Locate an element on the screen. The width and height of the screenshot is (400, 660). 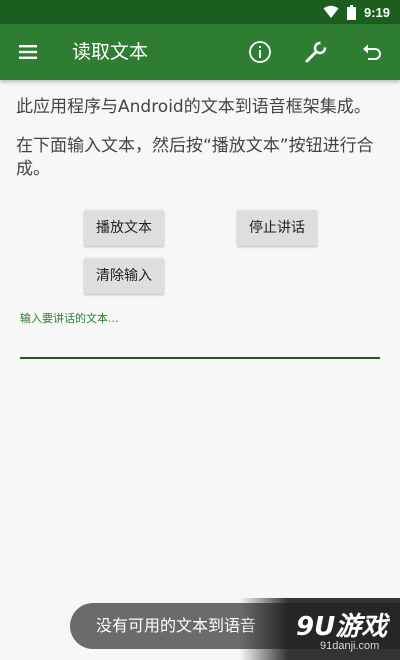
play-text-button: 播放文本 is located at coordinates (124, 228).